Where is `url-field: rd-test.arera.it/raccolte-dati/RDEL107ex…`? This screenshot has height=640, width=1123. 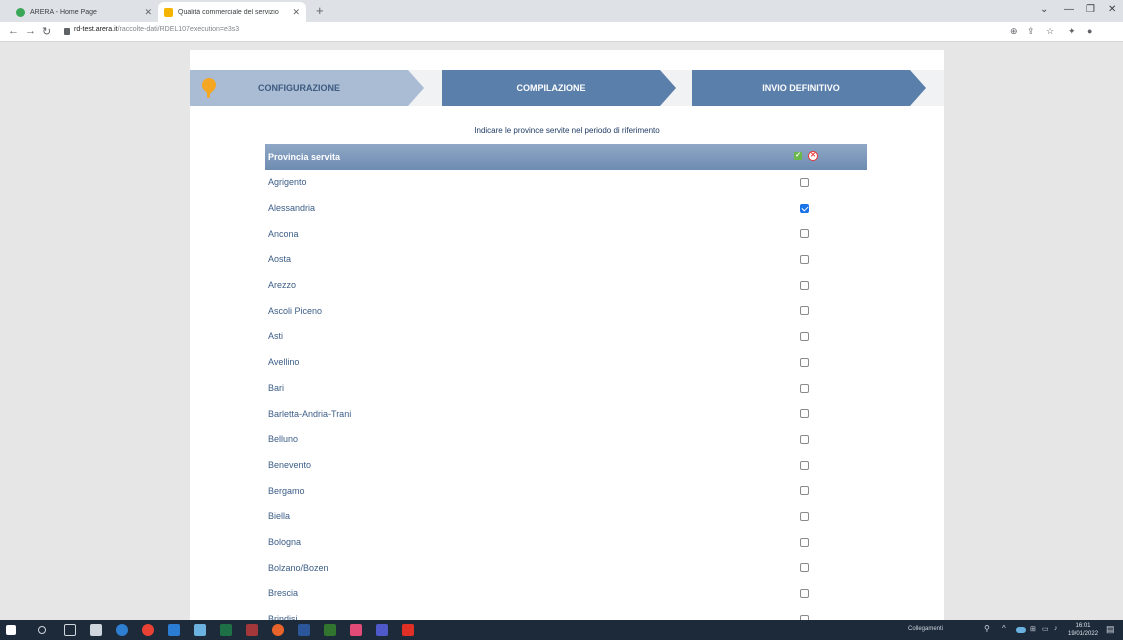 url-field: rd-test.arera.it/raccolte-dati/RDEL107ex… is located at coordinates (156, 29).